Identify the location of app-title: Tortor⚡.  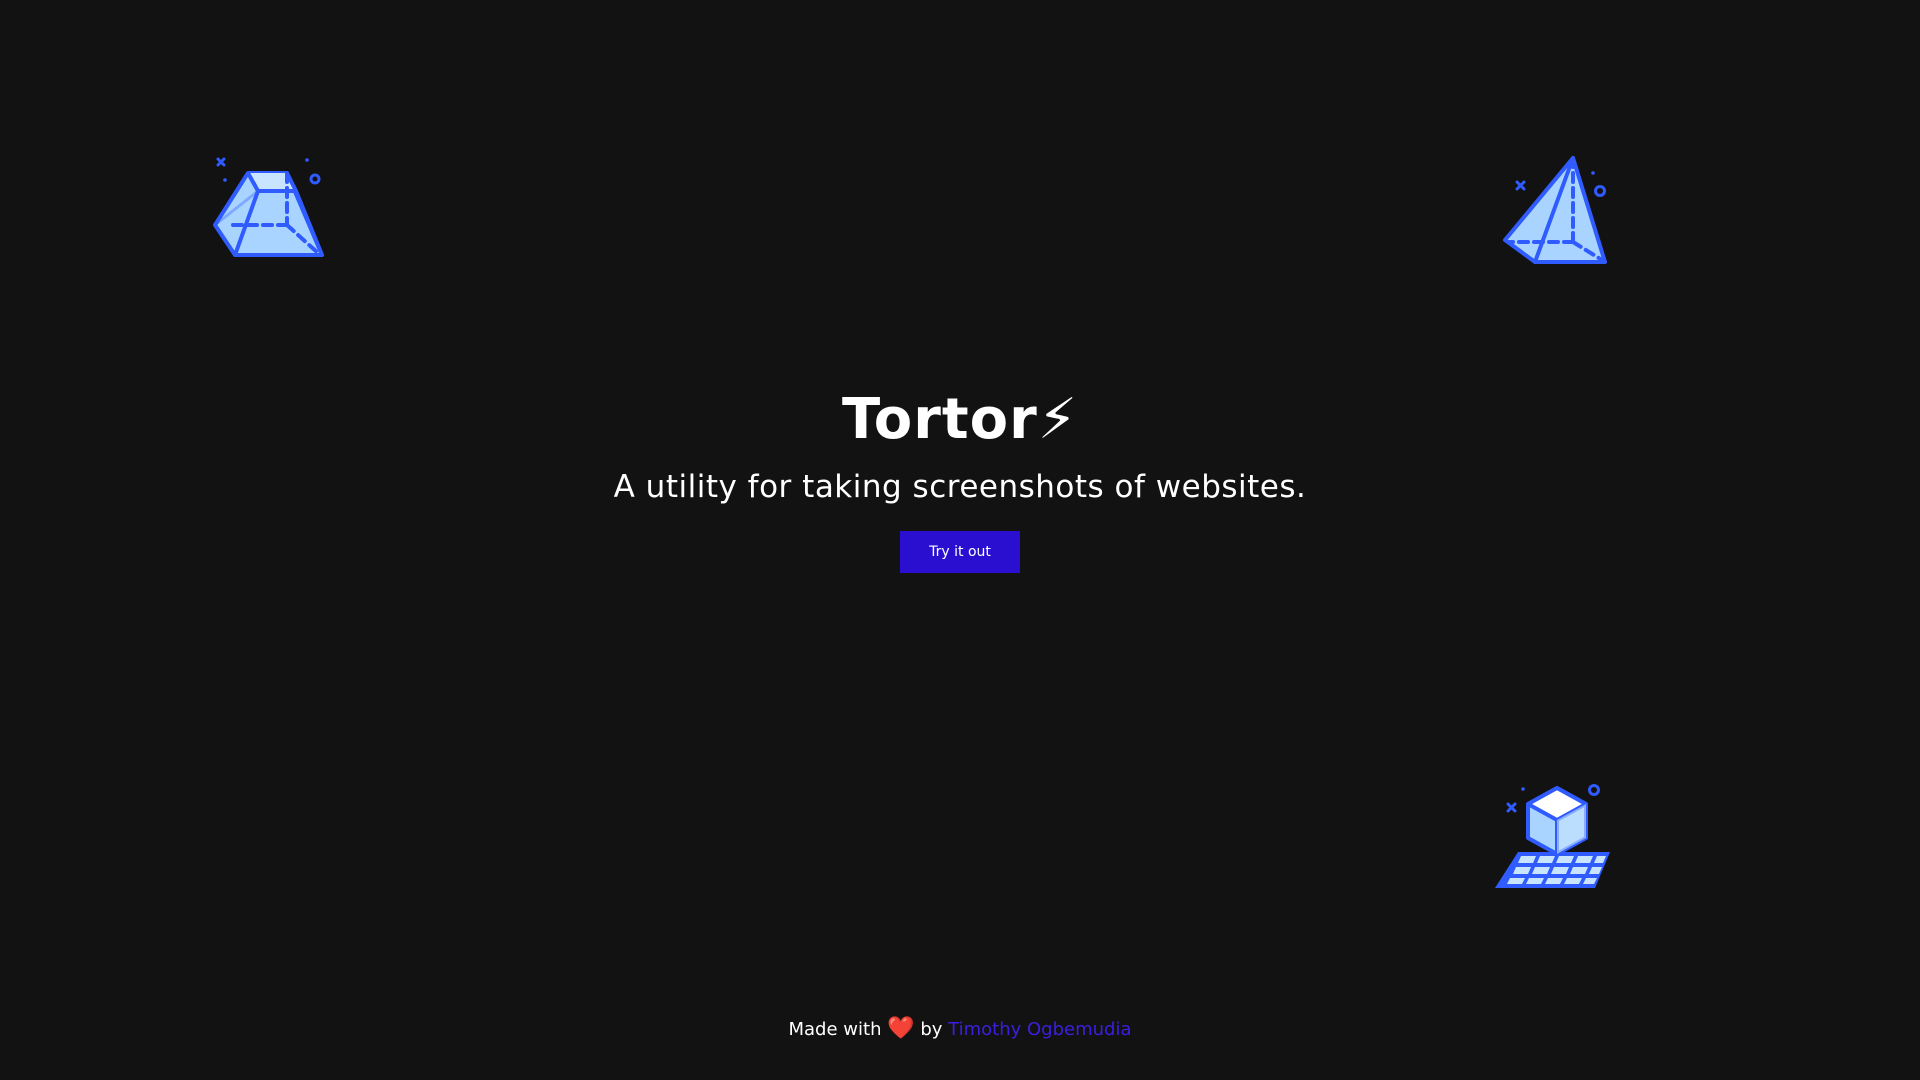
(960, 420).